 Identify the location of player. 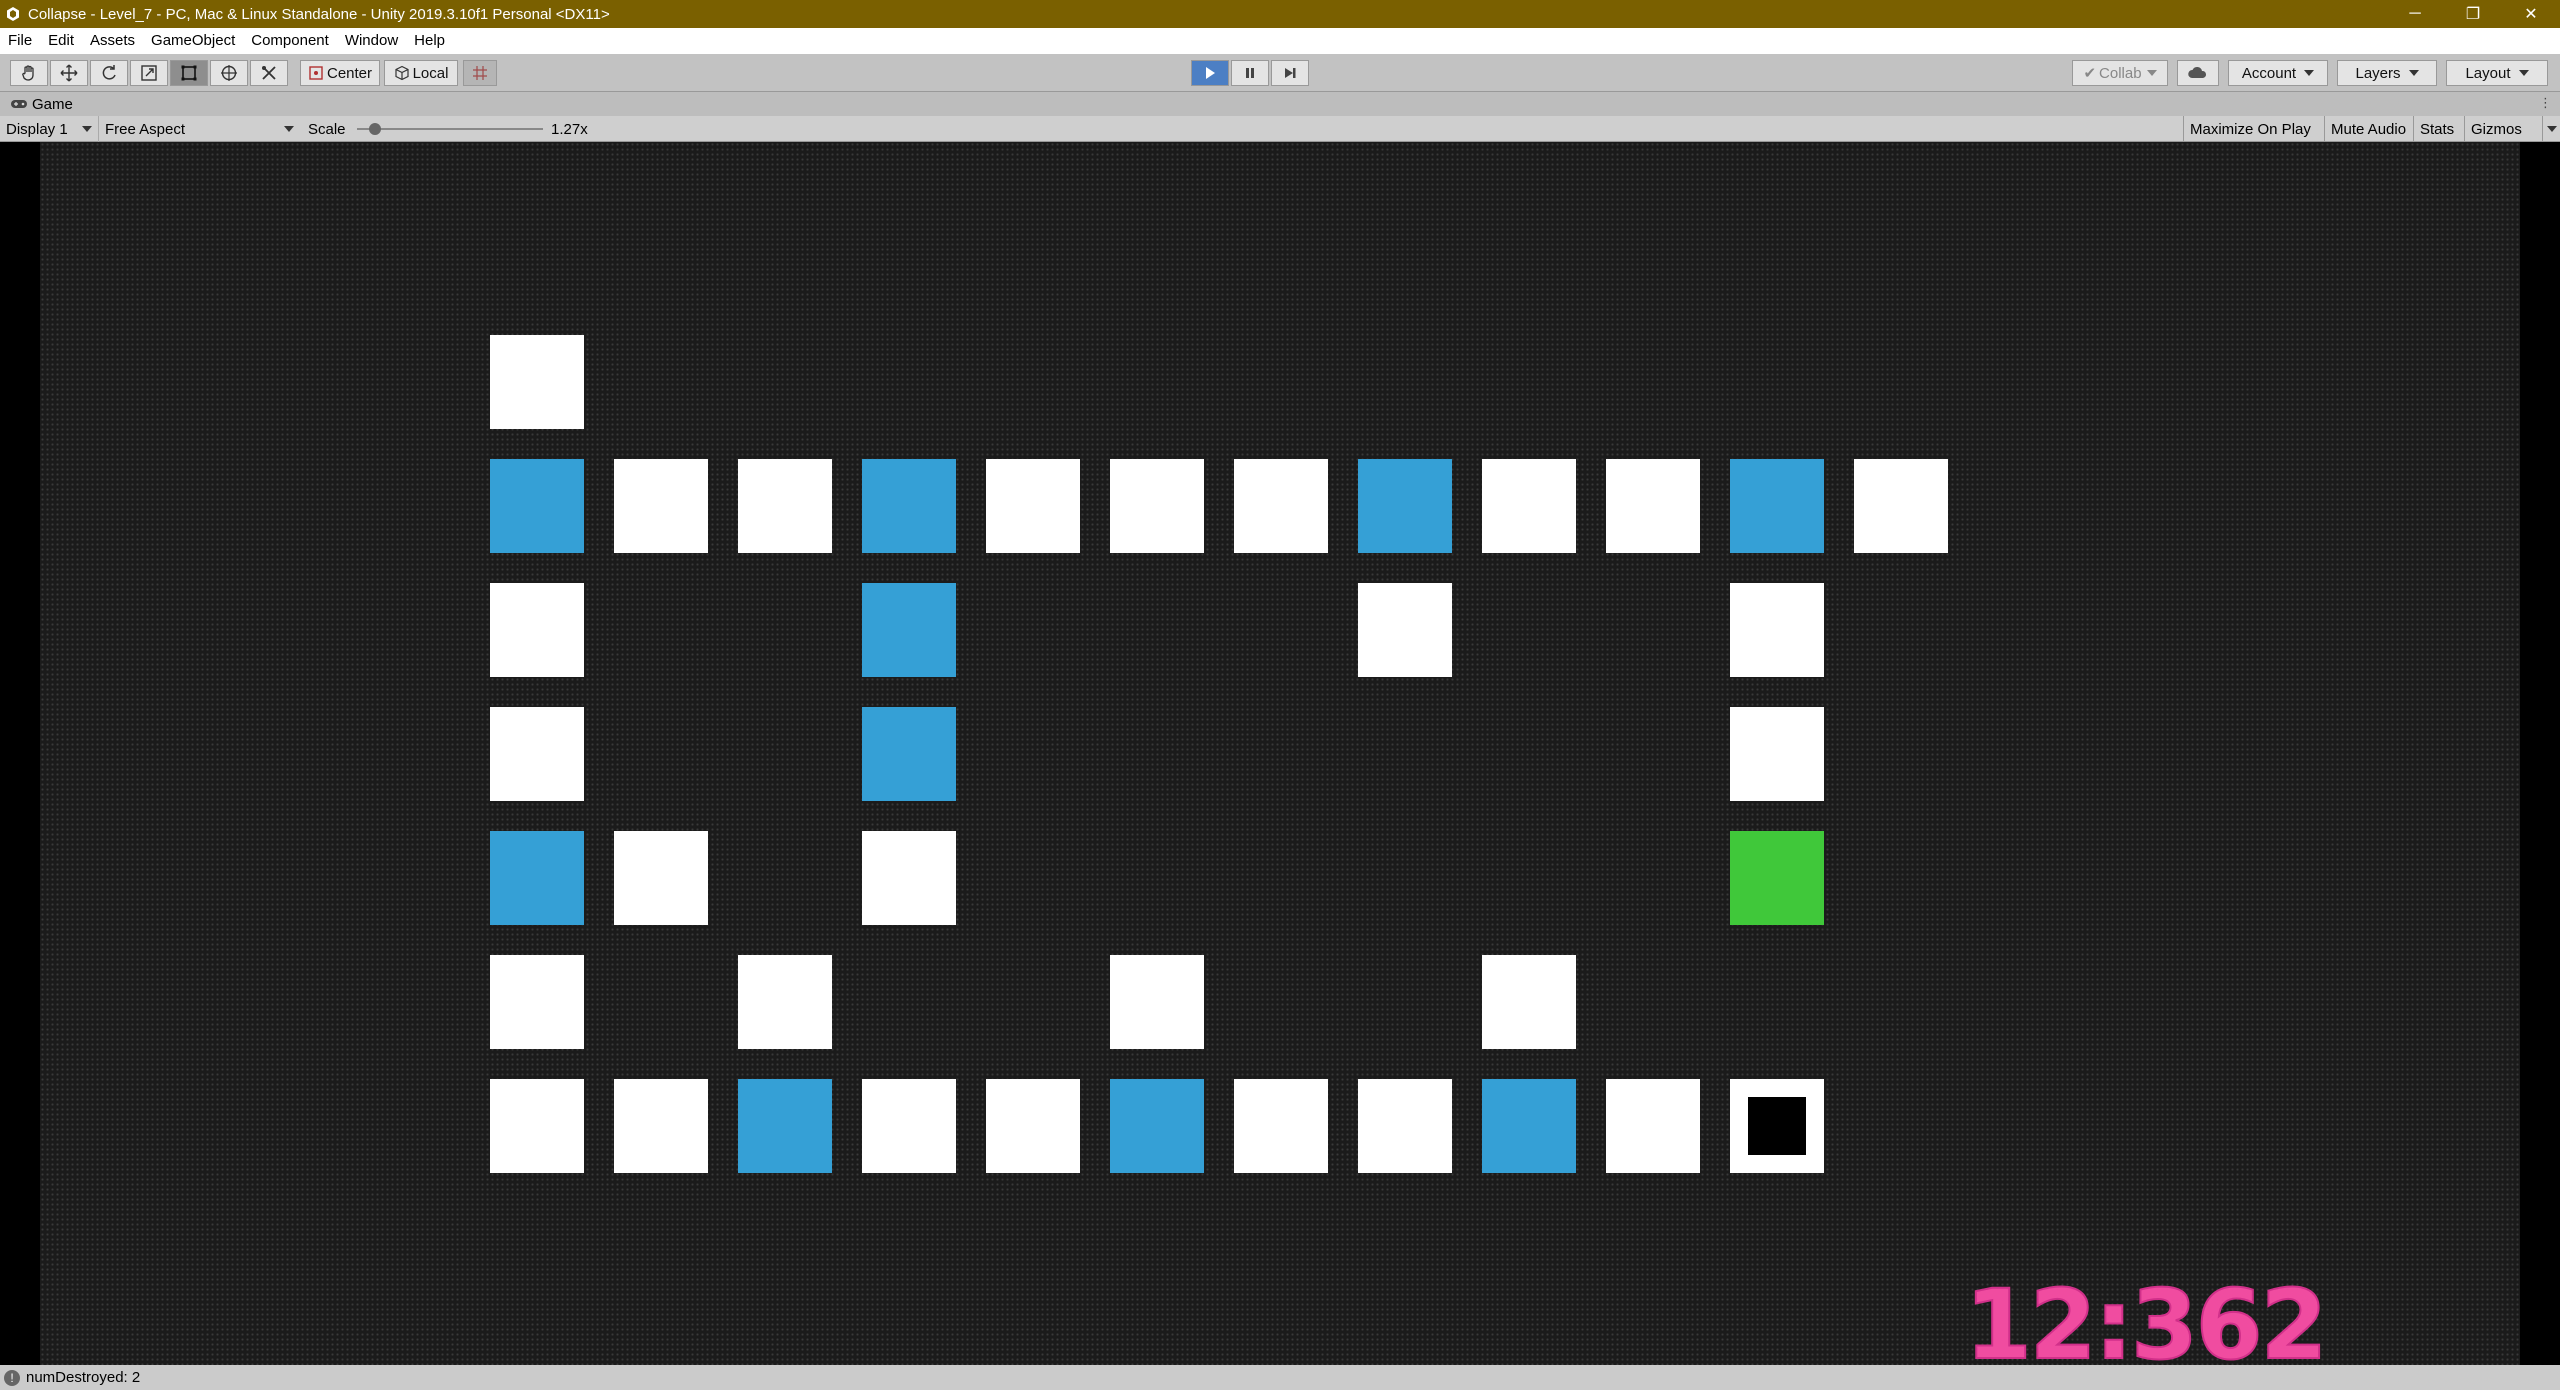
(1777, 1126).